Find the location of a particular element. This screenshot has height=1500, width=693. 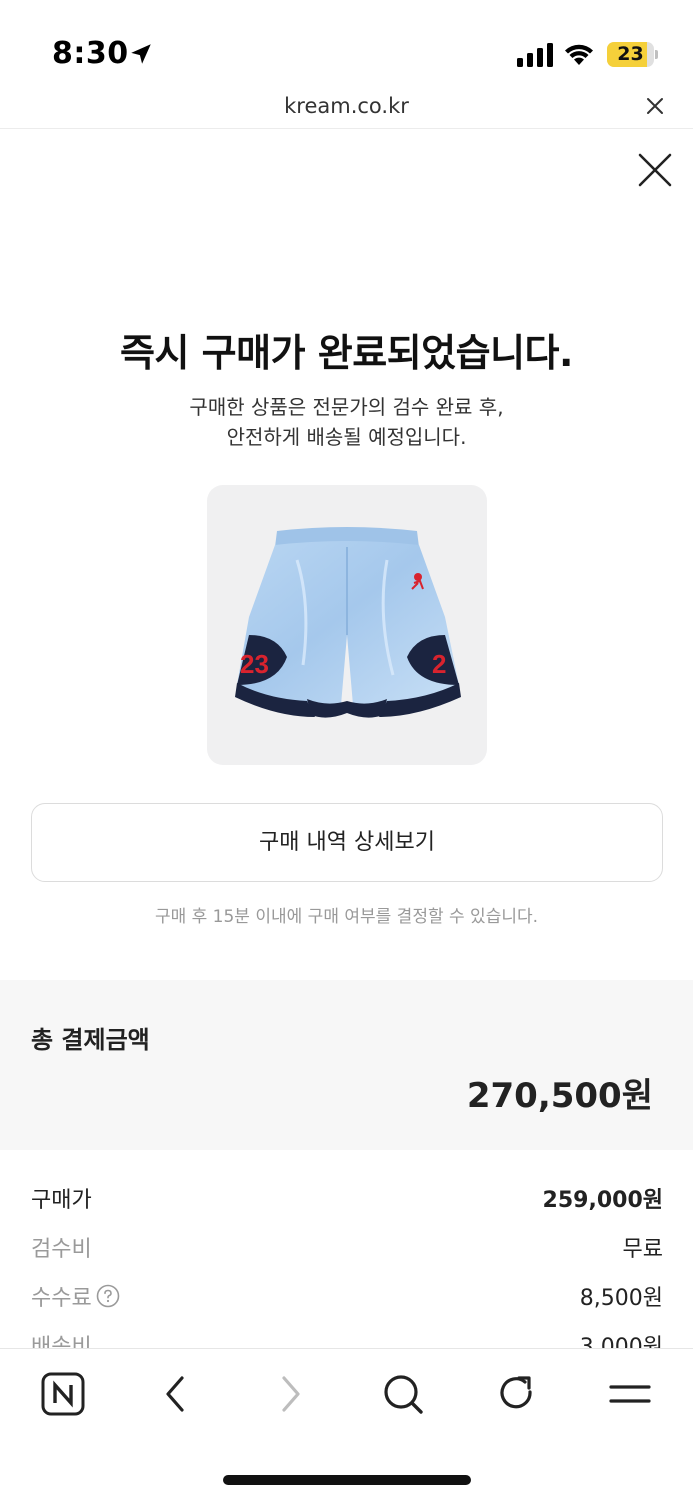

total-payment-value: 270,500원 is located at coordinates (559, 1096).